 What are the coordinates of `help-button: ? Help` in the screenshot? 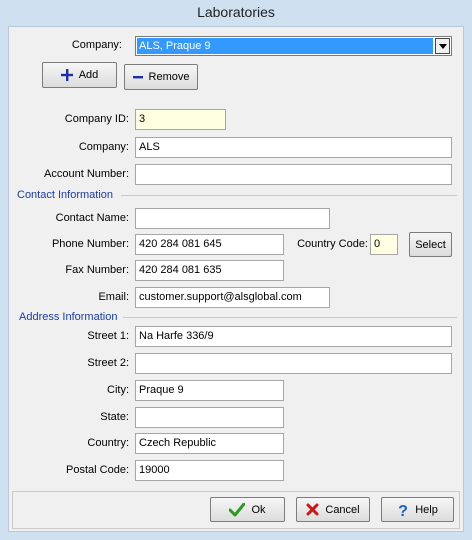 It's located at (417, 509).